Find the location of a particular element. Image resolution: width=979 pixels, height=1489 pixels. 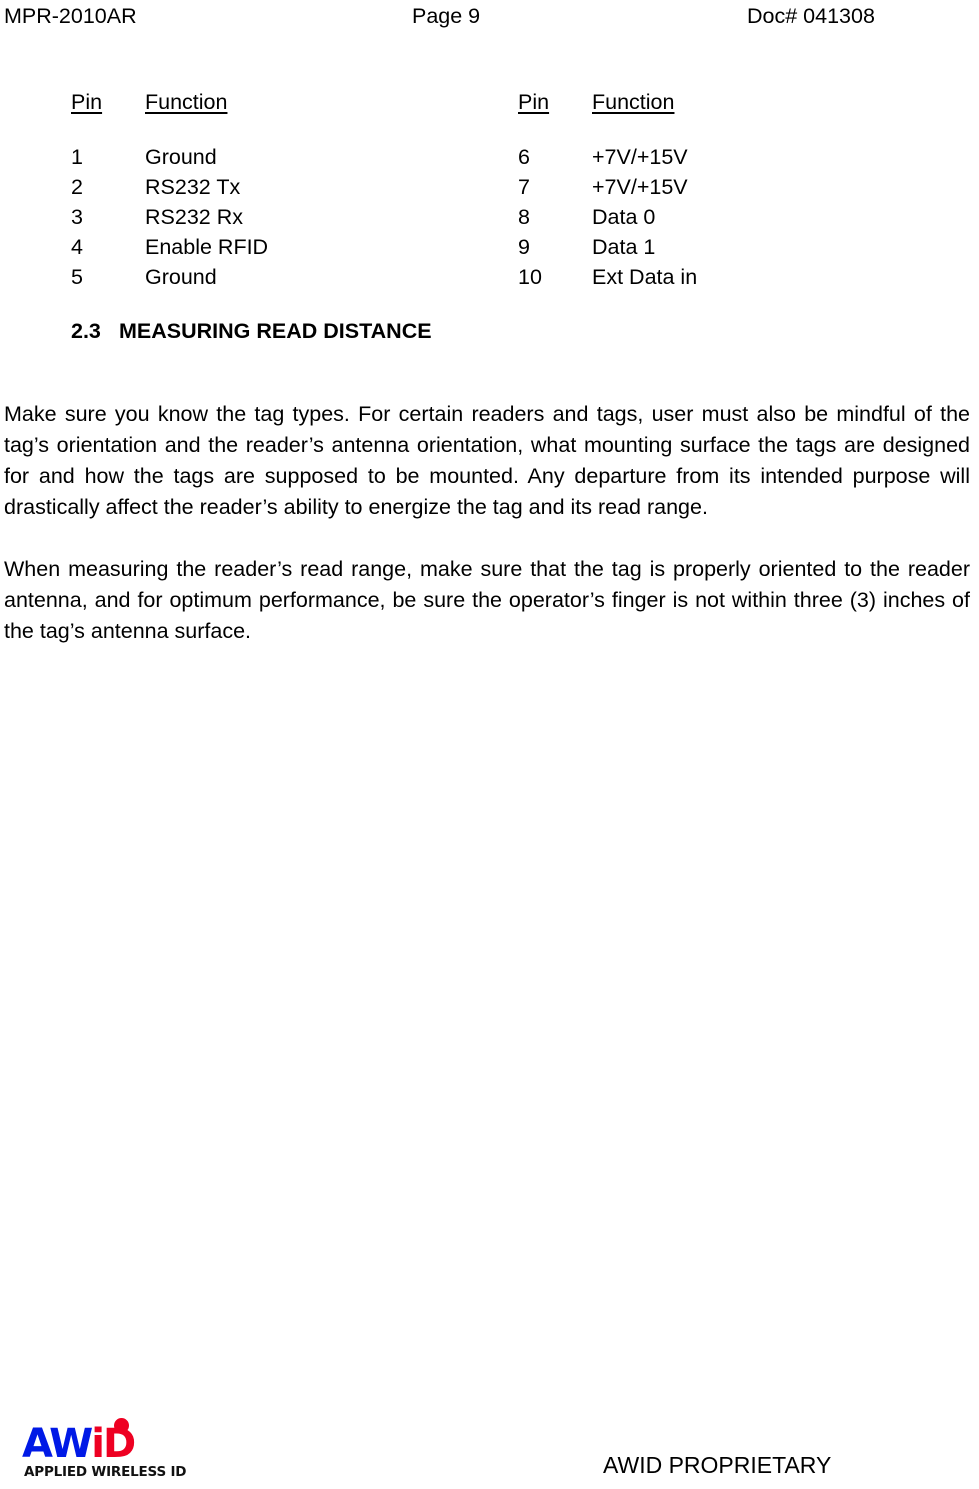

cell-function: Ext Data in is located at coordinates (645, 277).